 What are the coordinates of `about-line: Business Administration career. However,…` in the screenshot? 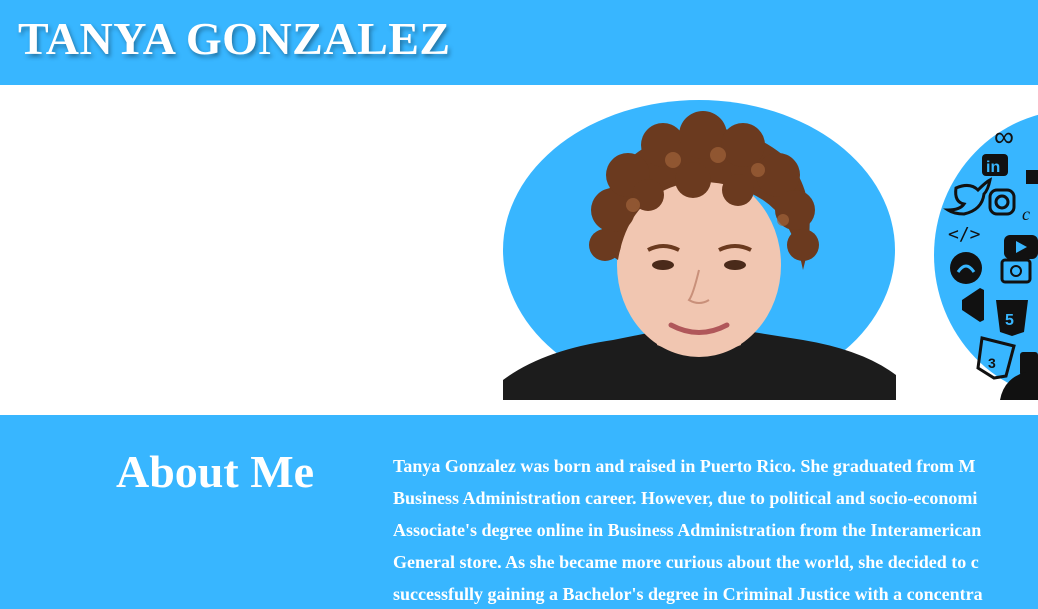 It's located at (685, 498).